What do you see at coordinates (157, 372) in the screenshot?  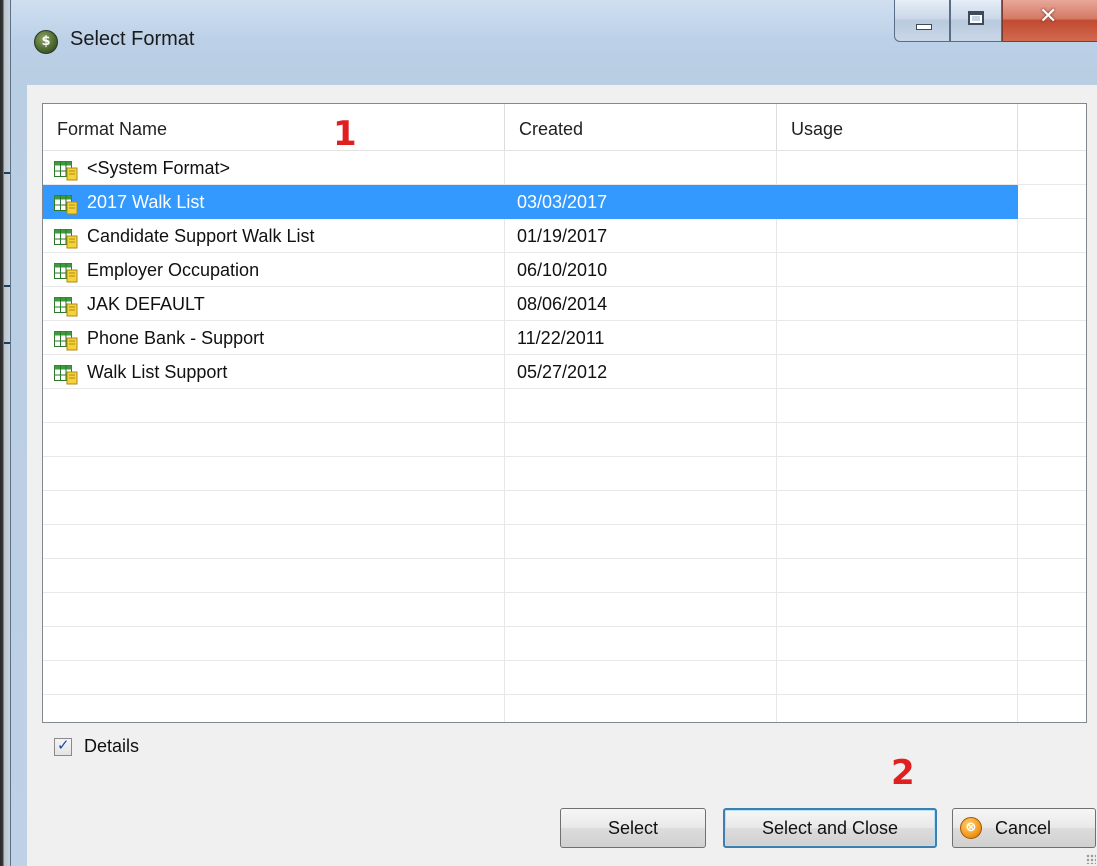 I see `format-name-text: Walk List Support` at bounding box center [157, 372].